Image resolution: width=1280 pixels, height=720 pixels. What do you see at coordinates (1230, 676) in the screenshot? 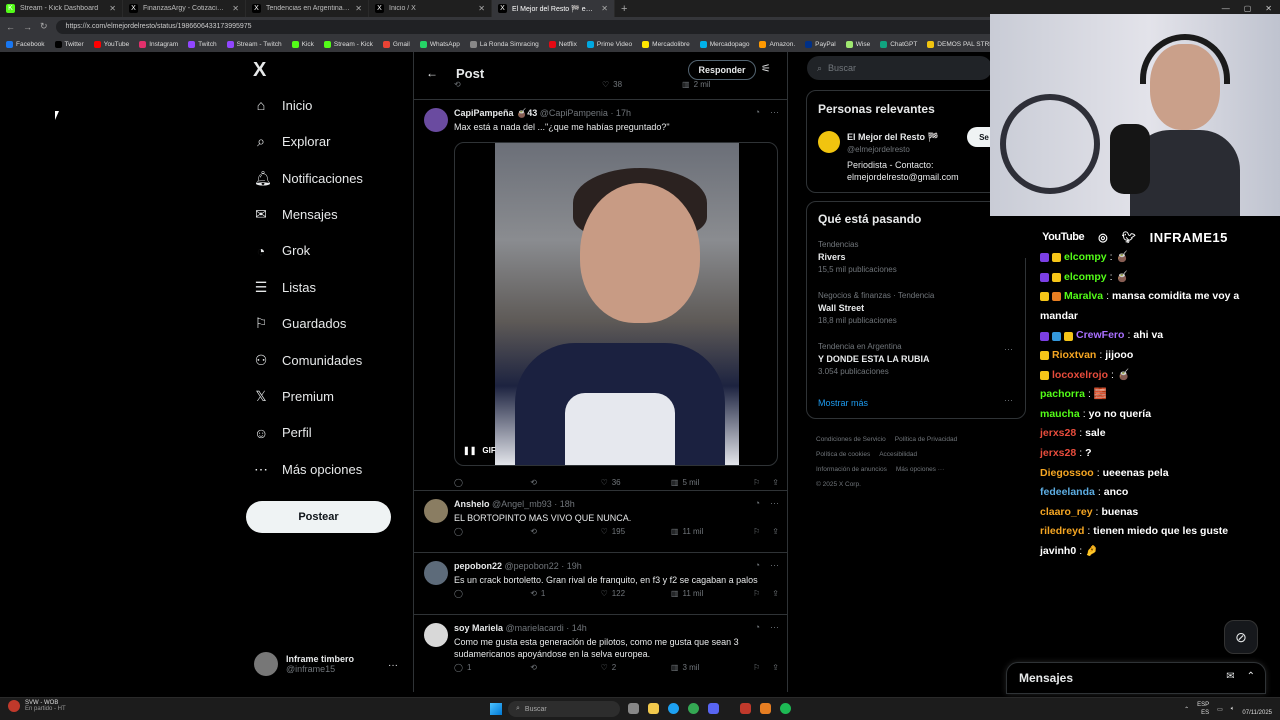
I see `new-message-icon: ✉` at bounding box center [1230, 676].